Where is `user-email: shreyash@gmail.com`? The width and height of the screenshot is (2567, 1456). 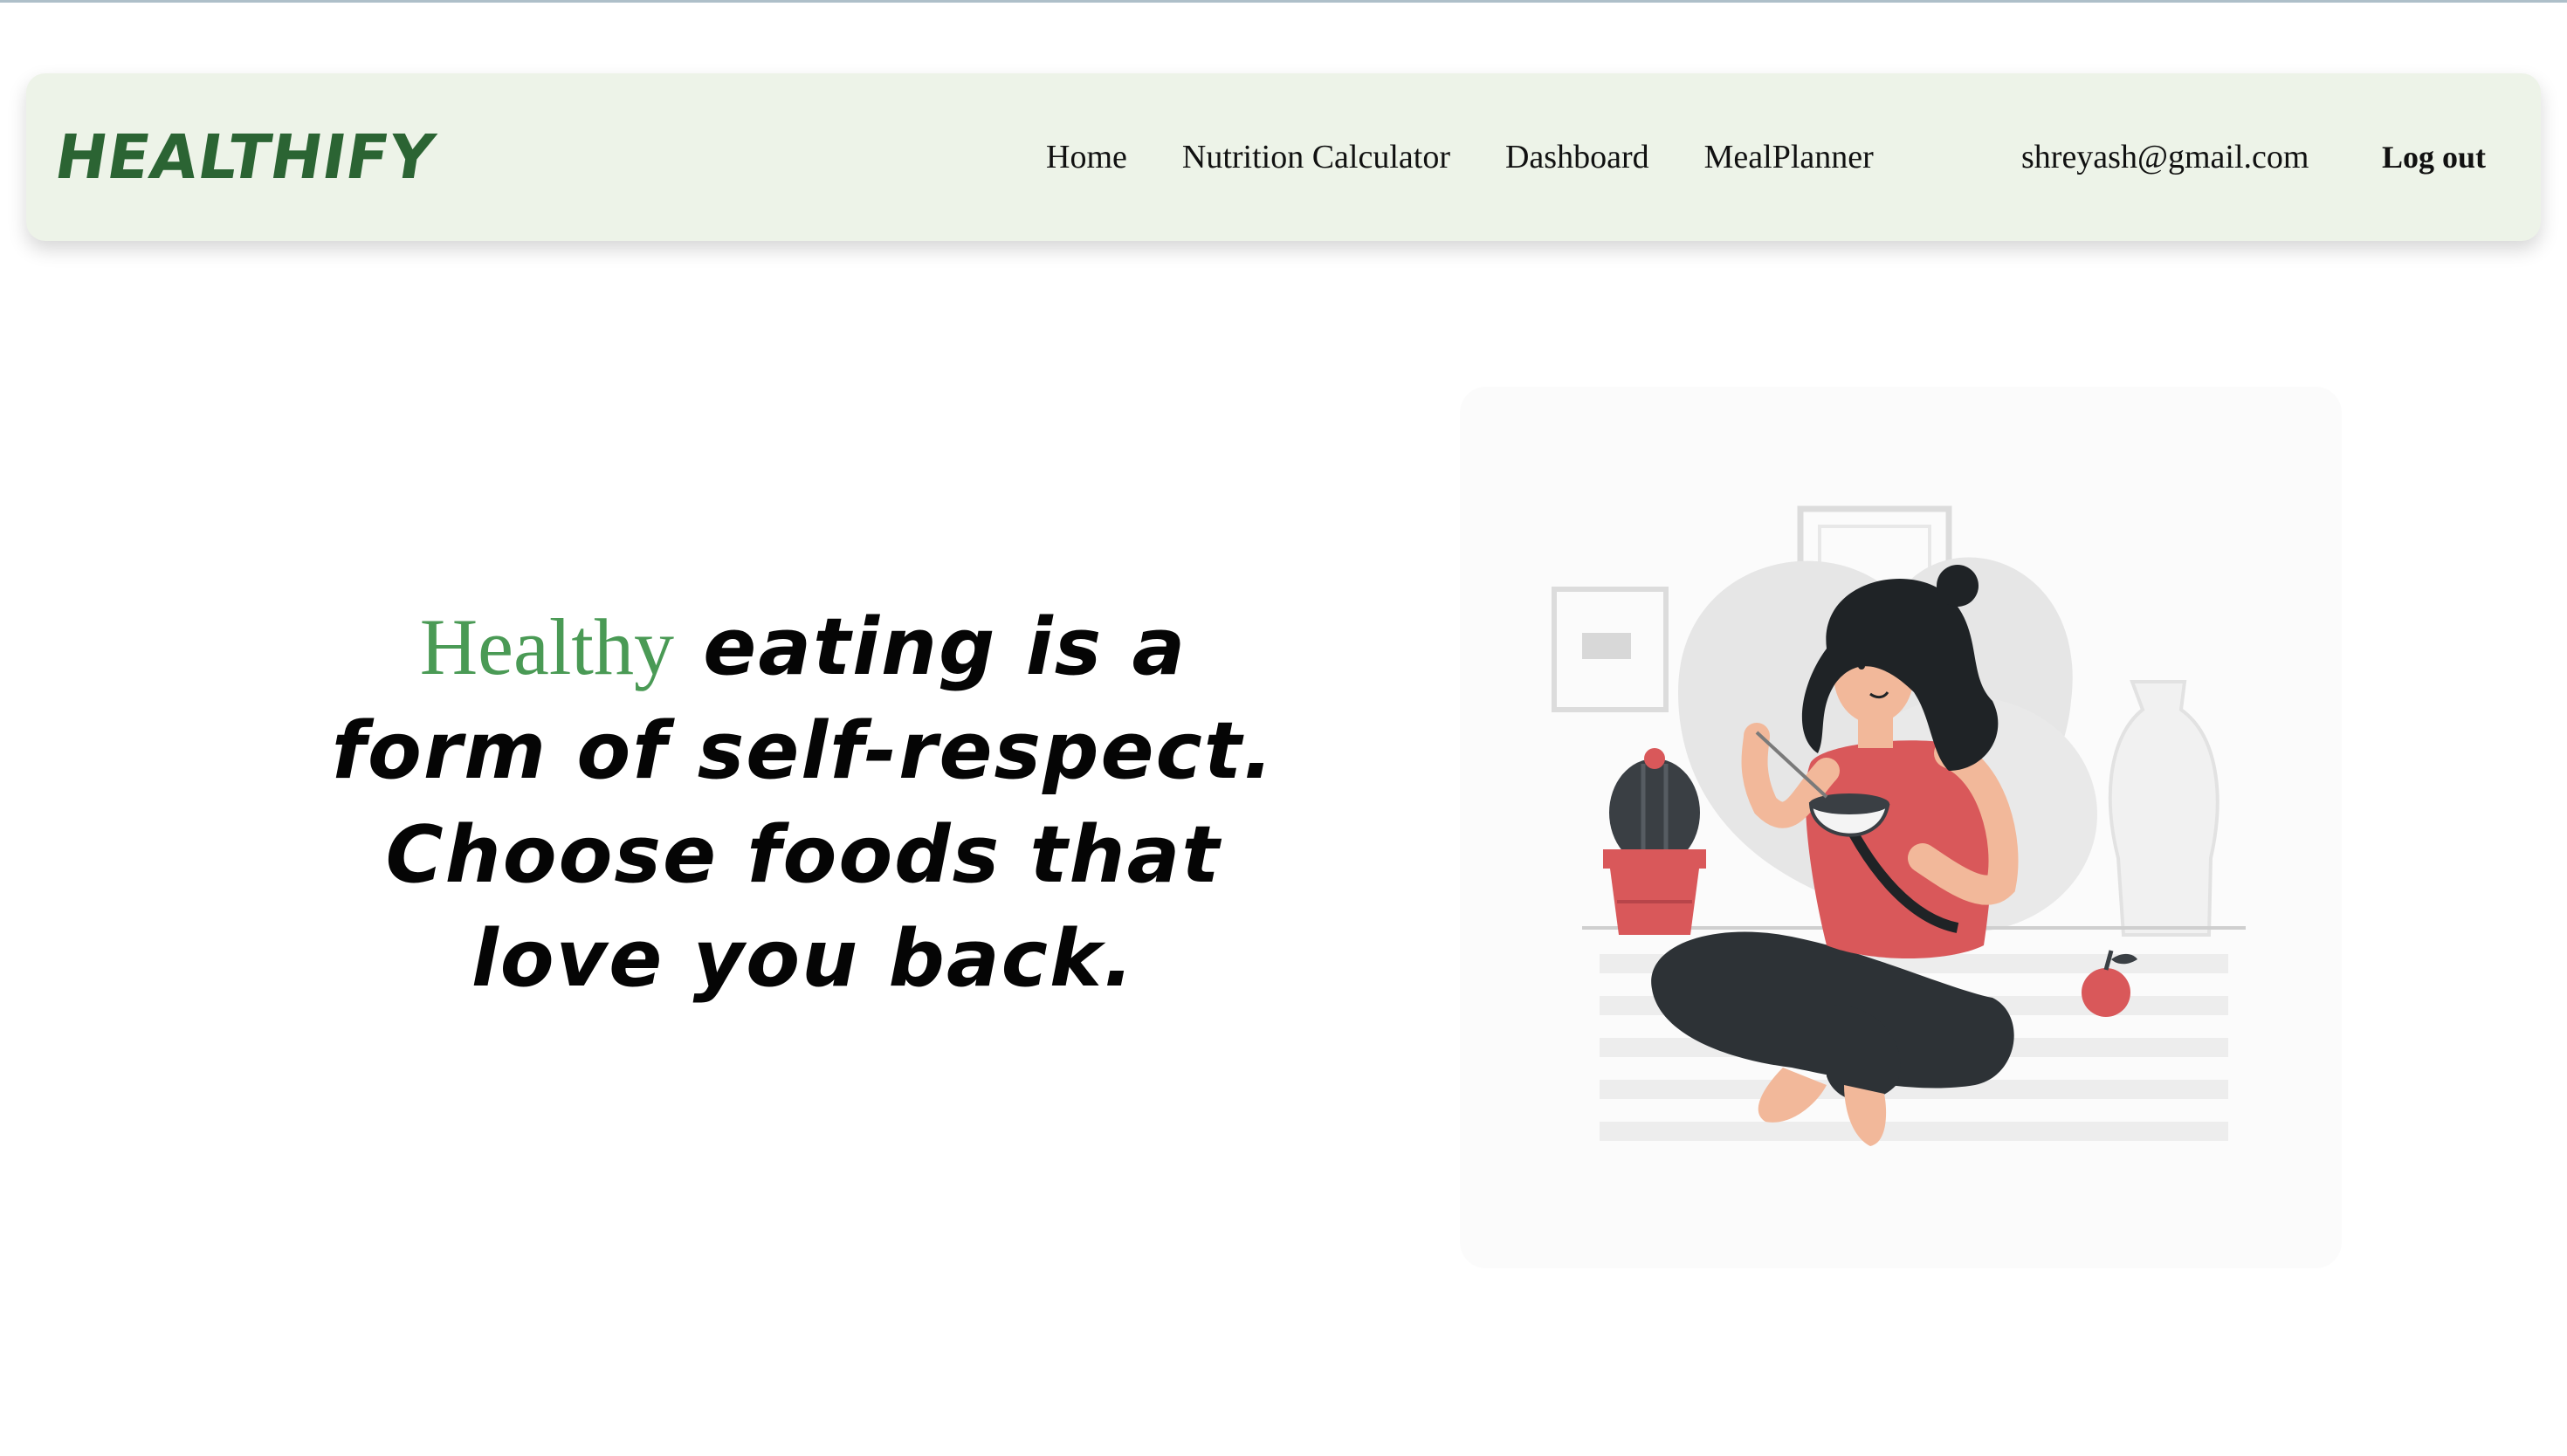
user-email: shreyash@gmail.com is located at coordinates (2165, 157).